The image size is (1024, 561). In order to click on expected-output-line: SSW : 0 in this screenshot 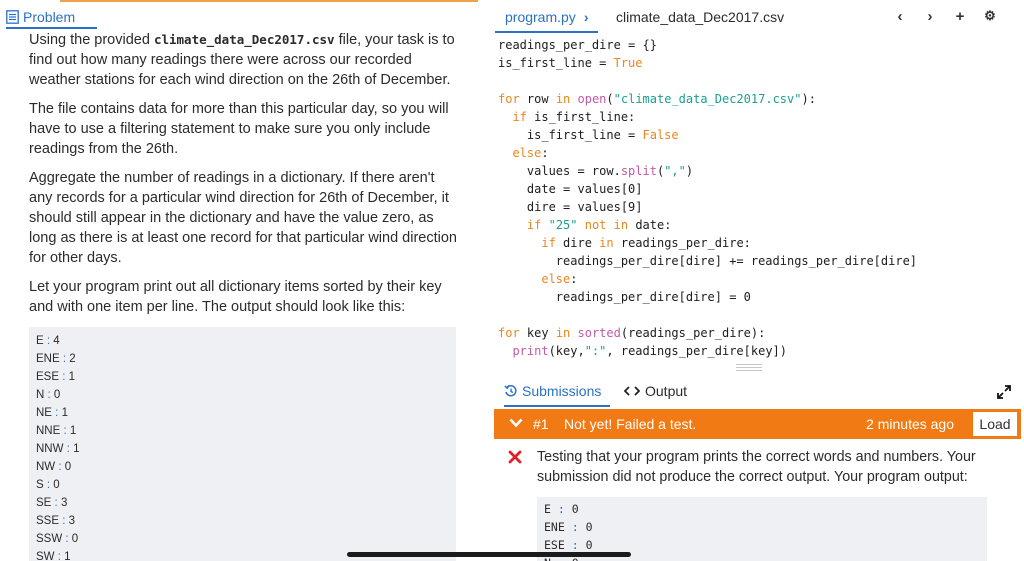, I will do `click(57, 539)`.